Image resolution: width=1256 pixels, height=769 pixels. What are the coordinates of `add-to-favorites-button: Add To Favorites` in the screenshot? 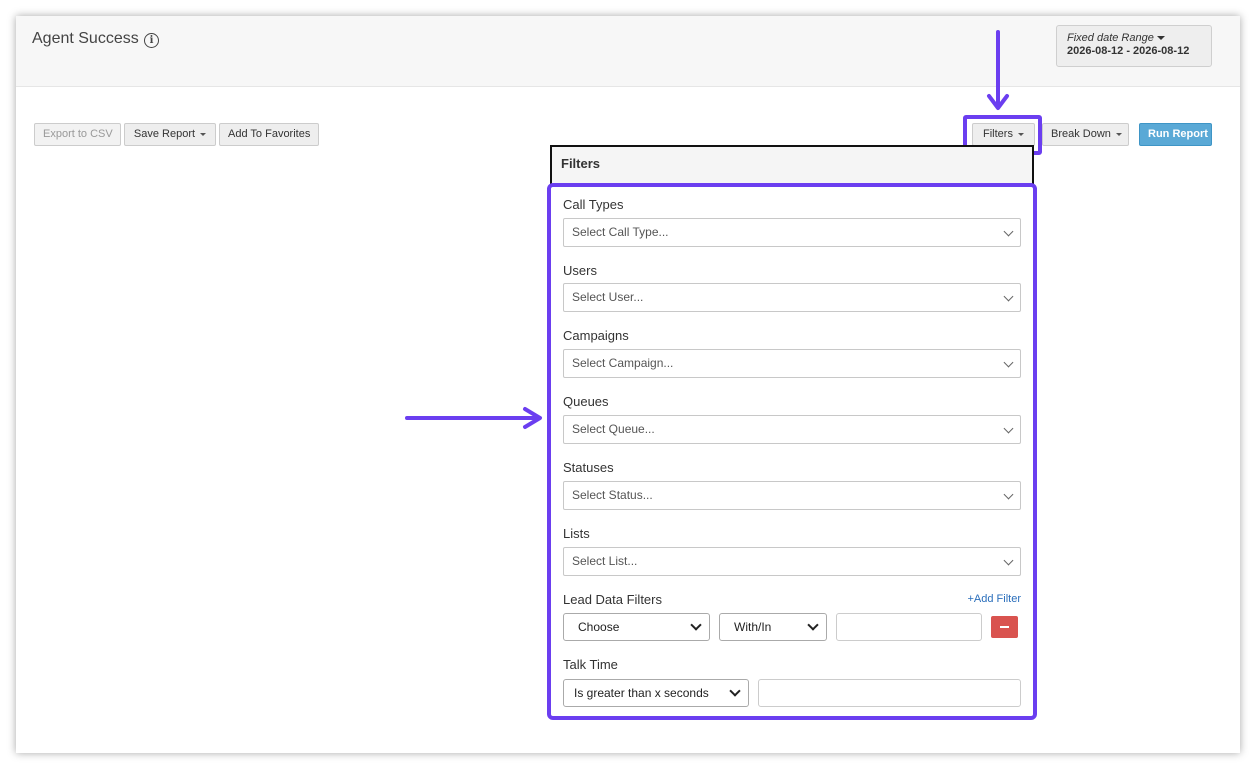 It's located at (269, 134).